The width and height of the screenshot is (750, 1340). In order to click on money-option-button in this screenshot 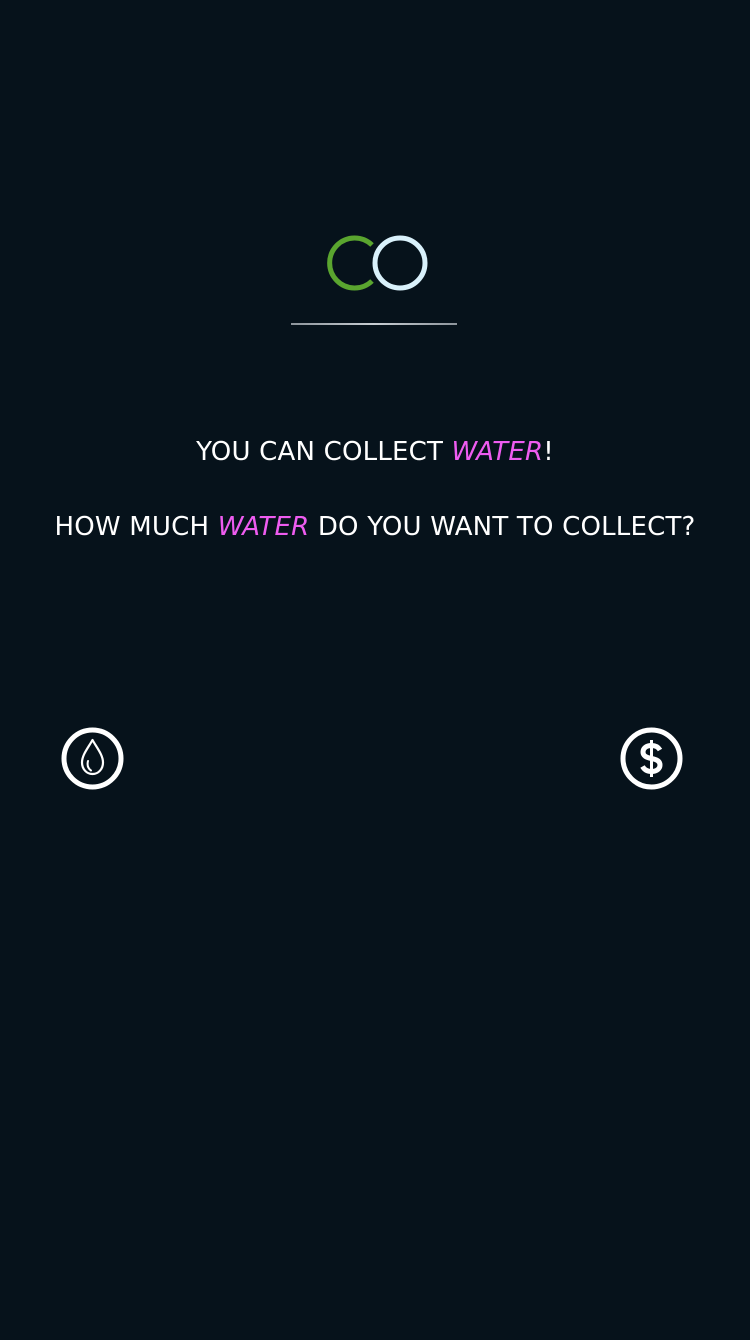, I will do `click(651, 758)`.